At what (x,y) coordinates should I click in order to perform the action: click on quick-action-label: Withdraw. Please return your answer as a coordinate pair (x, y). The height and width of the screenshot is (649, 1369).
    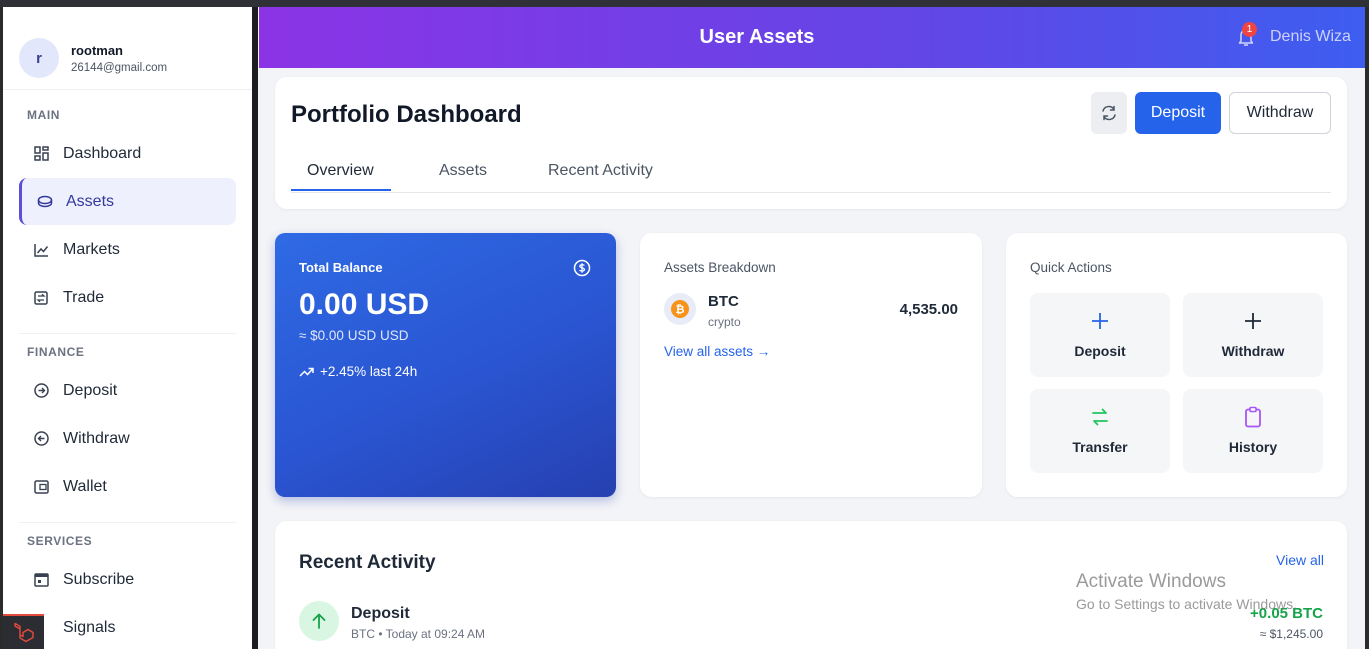
    Looking at the image, I should click on (1253, 351).